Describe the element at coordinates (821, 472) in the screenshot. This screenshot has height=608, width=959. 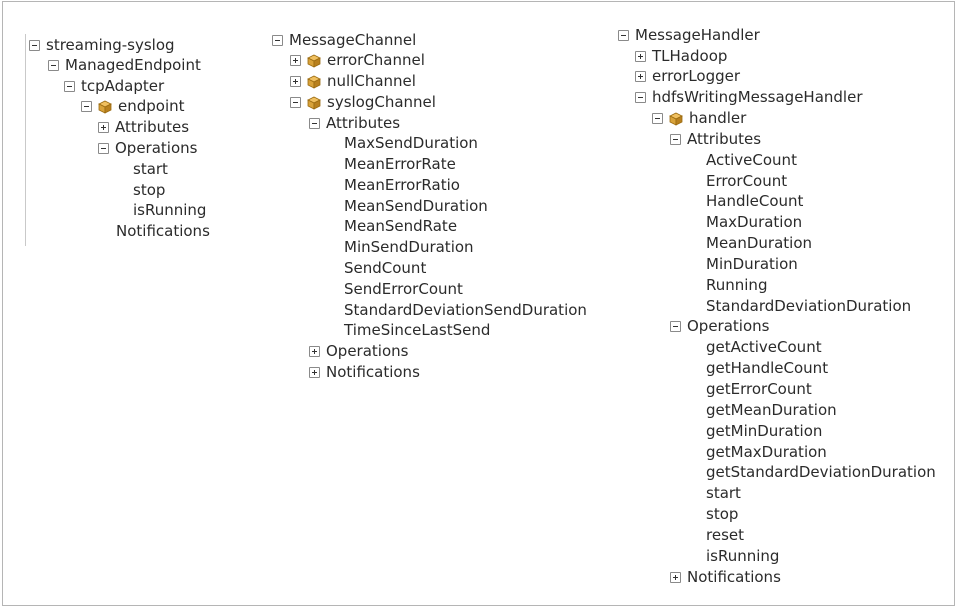
I see `leaf-op: getStandardDeviationDuration` at that location.